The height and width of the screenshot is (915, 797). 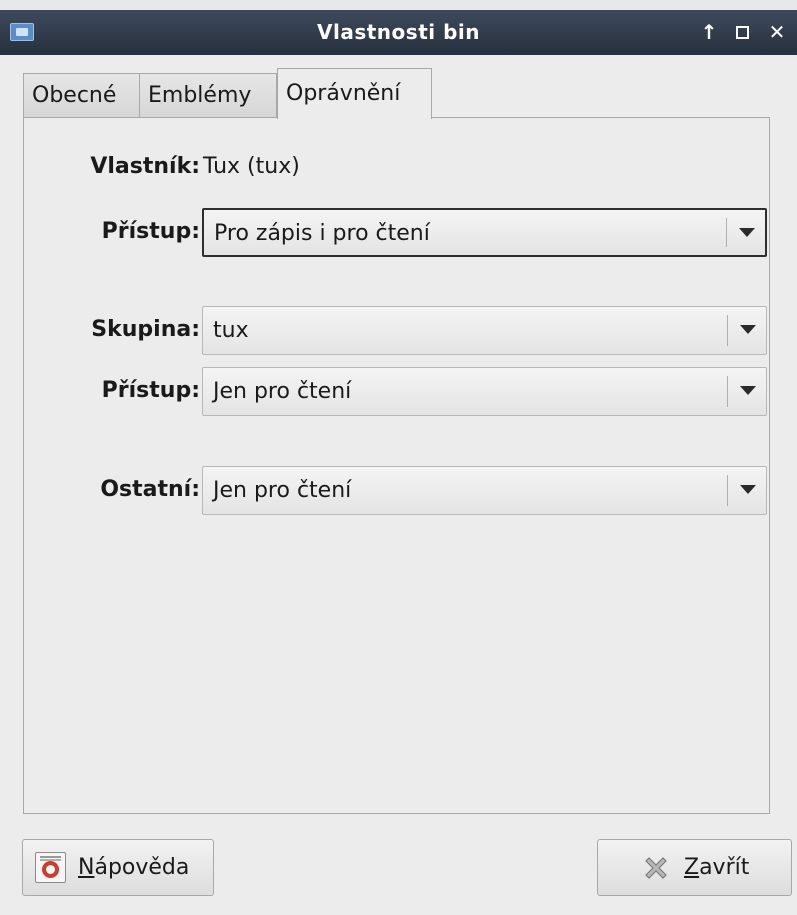 What do you see at coordinates (398, 5) in the screenshot?
I see `background-strip` at bounding box center [398, 5].